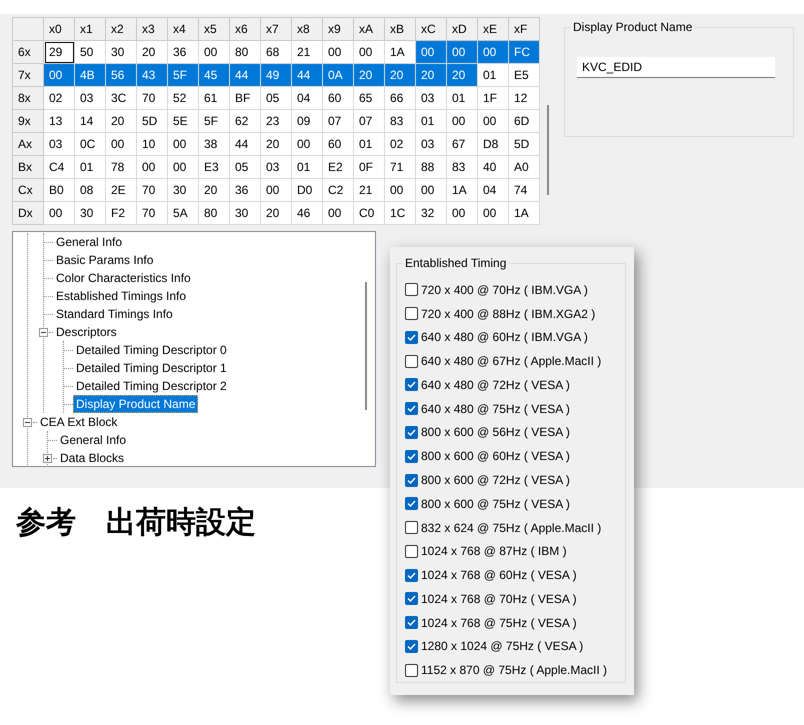 This screenshot has height=725, width=804. I want to click on hex-cell: 08, so click(90, 190).